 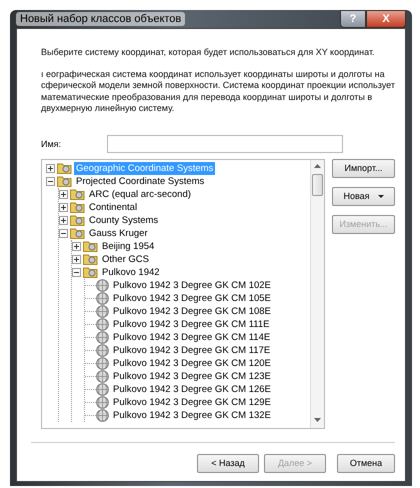 I want to click on tree-item: Projected Coordinate Systems, so click(x=140, y=181).